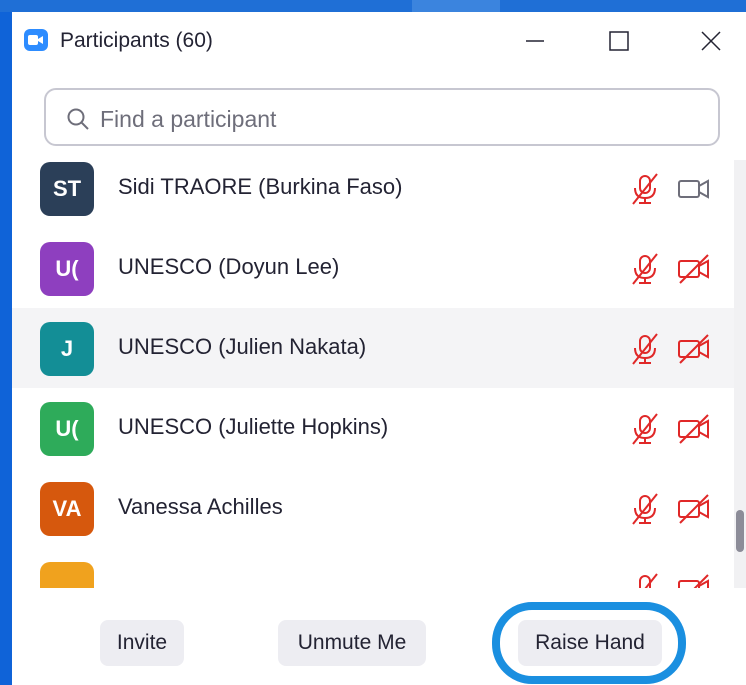 The image size is (746, 685). Describe the element at coordinates (352, 643) in the screenshot. I see `unmute-me-button: Unmute Me` at that location.